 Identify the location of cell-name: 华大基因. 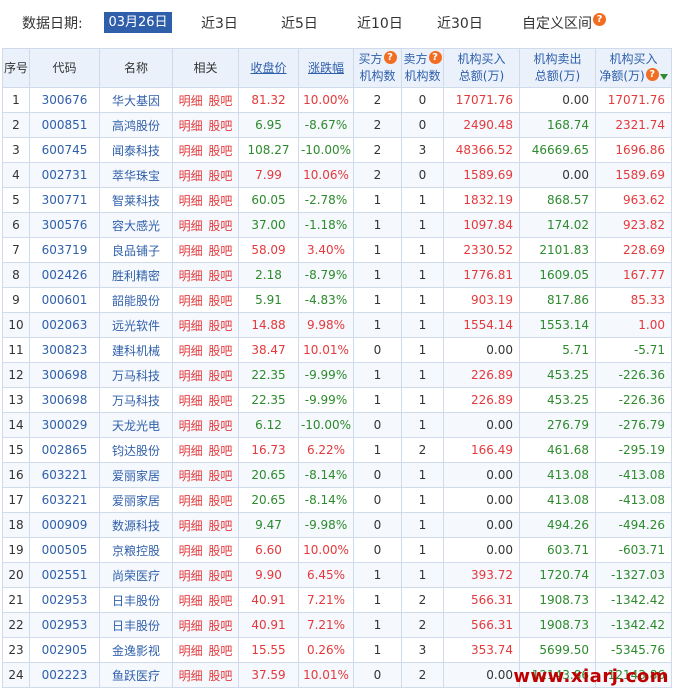
(136, 100).